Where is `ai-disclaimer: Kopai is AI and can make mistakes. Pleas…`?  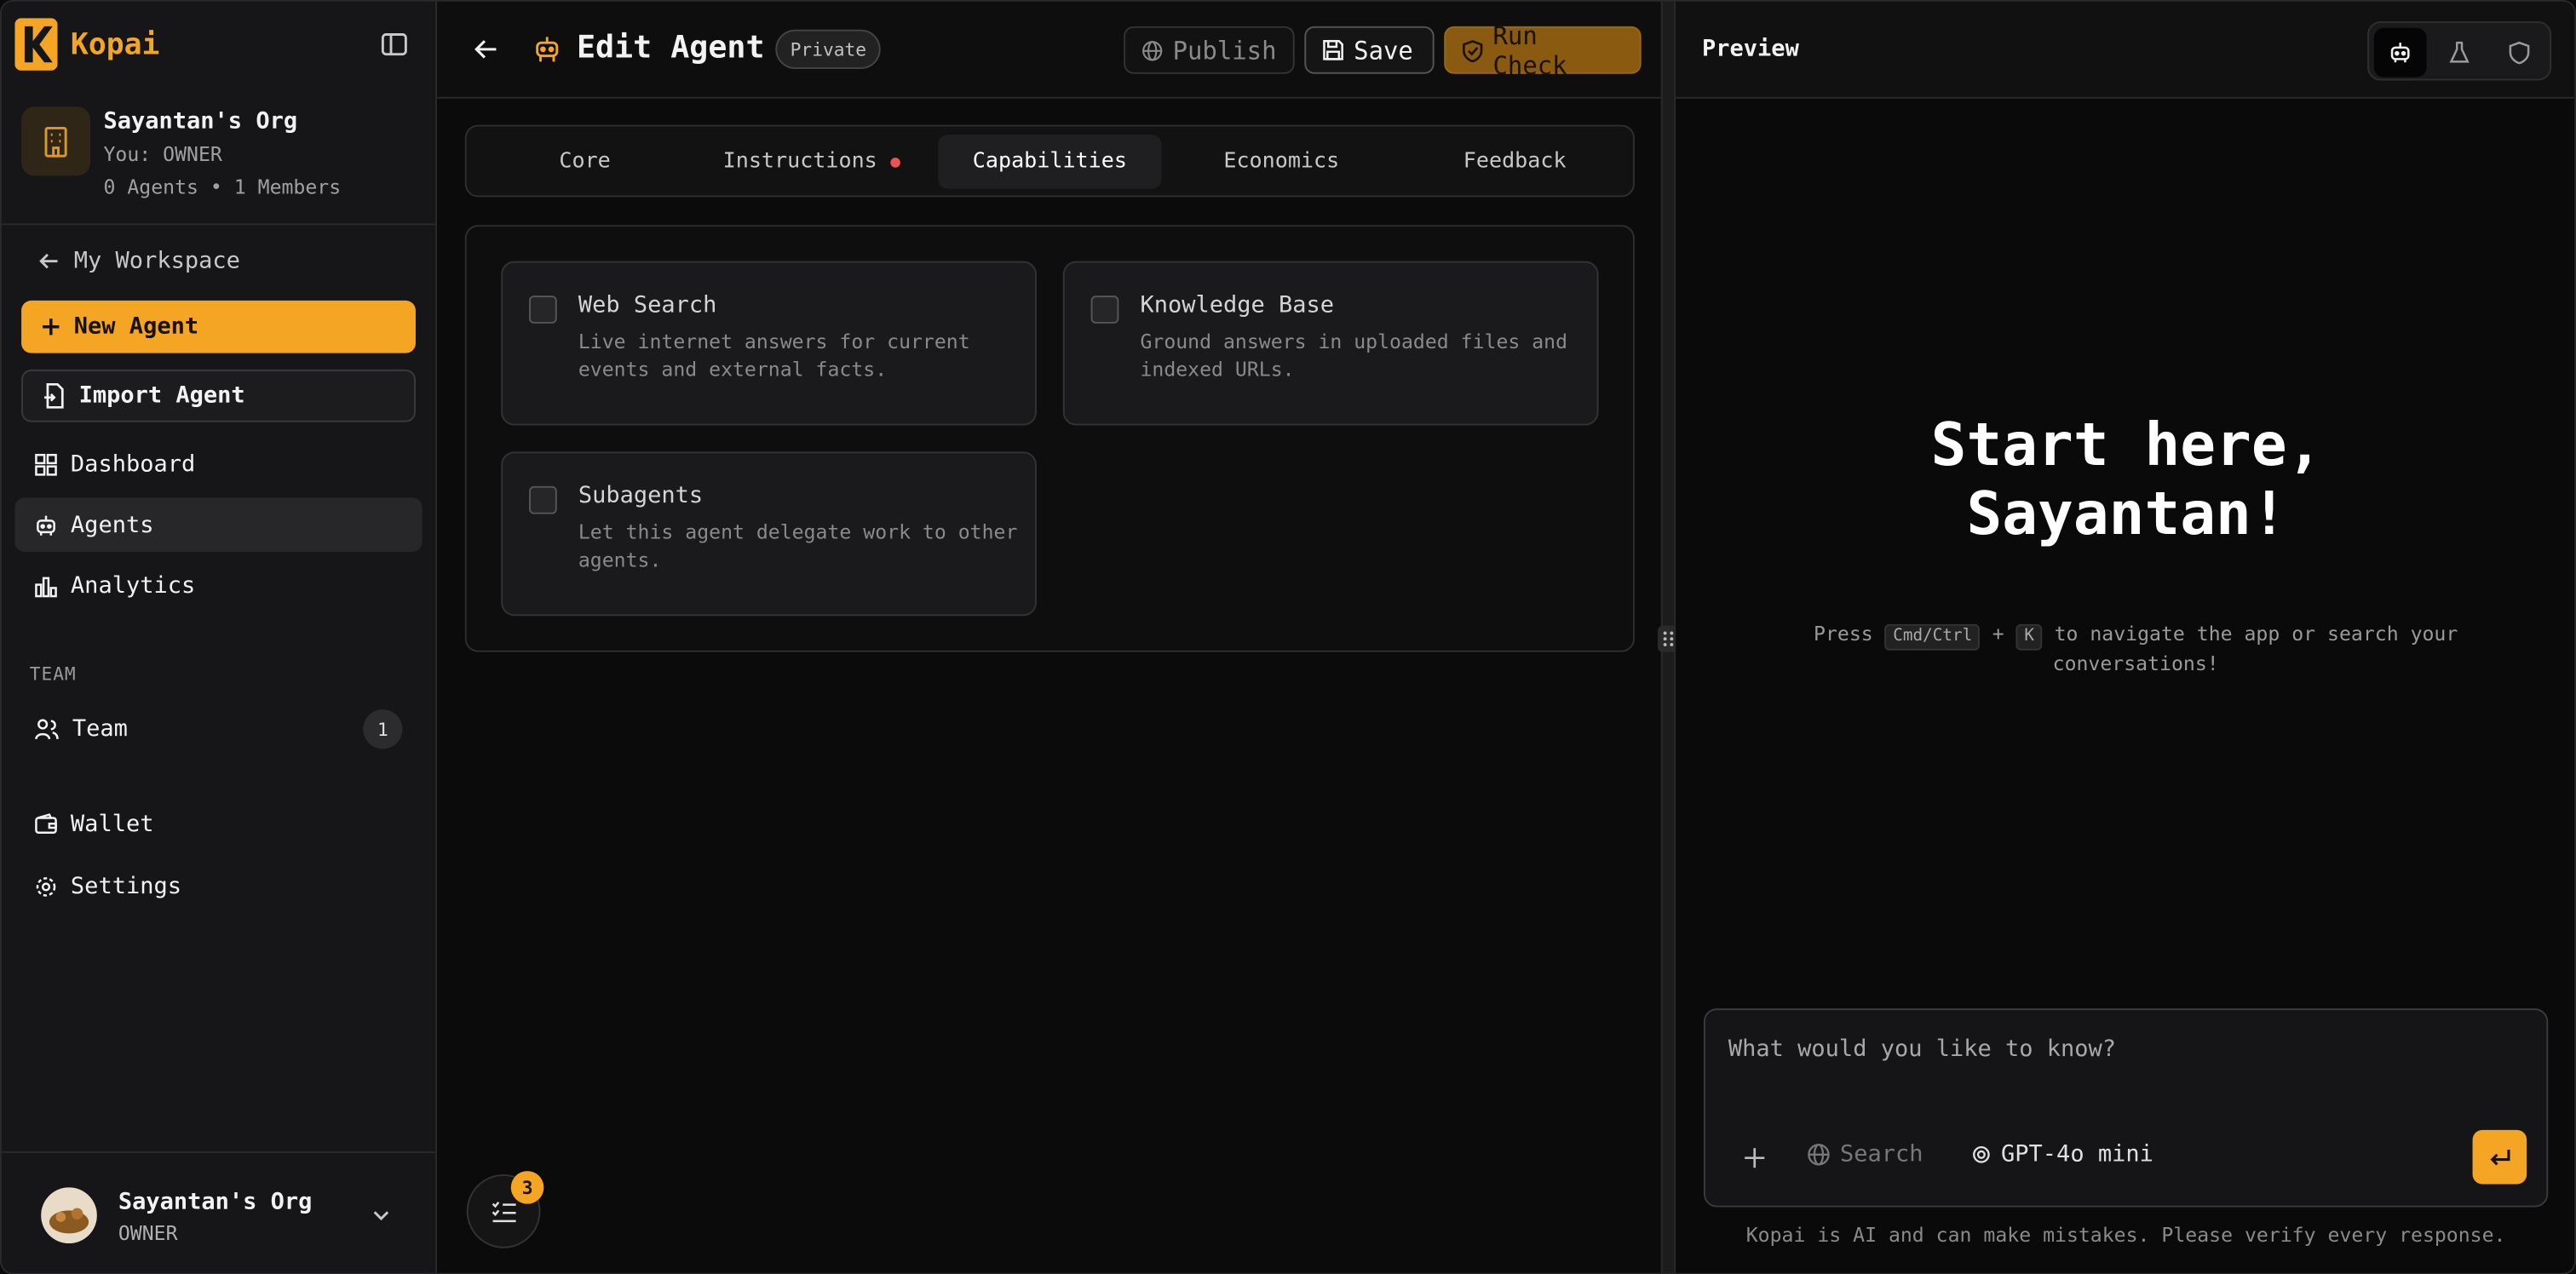 ai-disclaimer: Kopai is AI and can make mistakes. Pleas… is located at coordinates (2125, 1235).